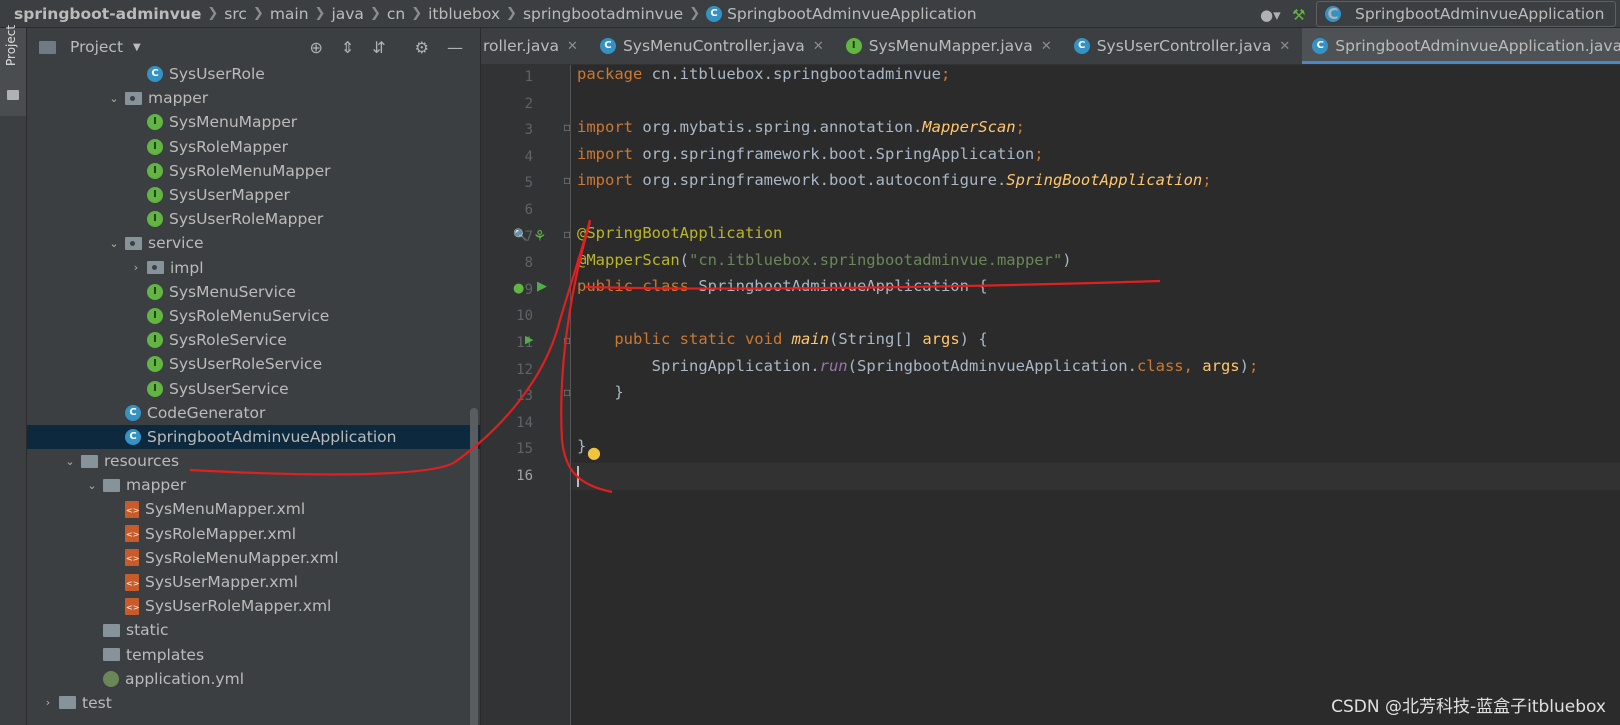 The width and height of the screenshot is (1620, 725). I want to click on line-number: 10, so click(507, 316).